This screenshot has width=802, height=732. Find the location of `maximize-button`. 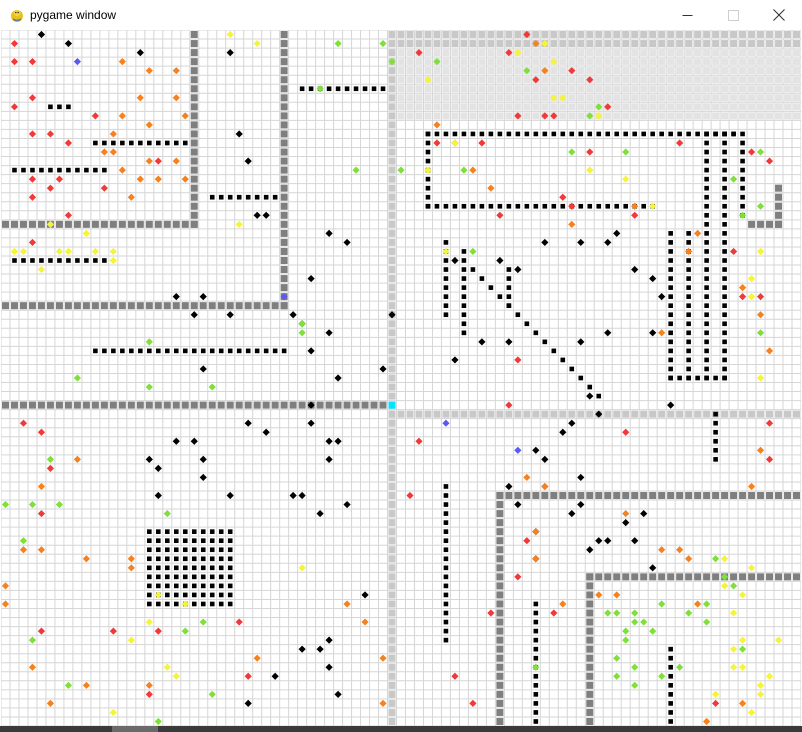

maximize-button is located at coordinates (733, 15).